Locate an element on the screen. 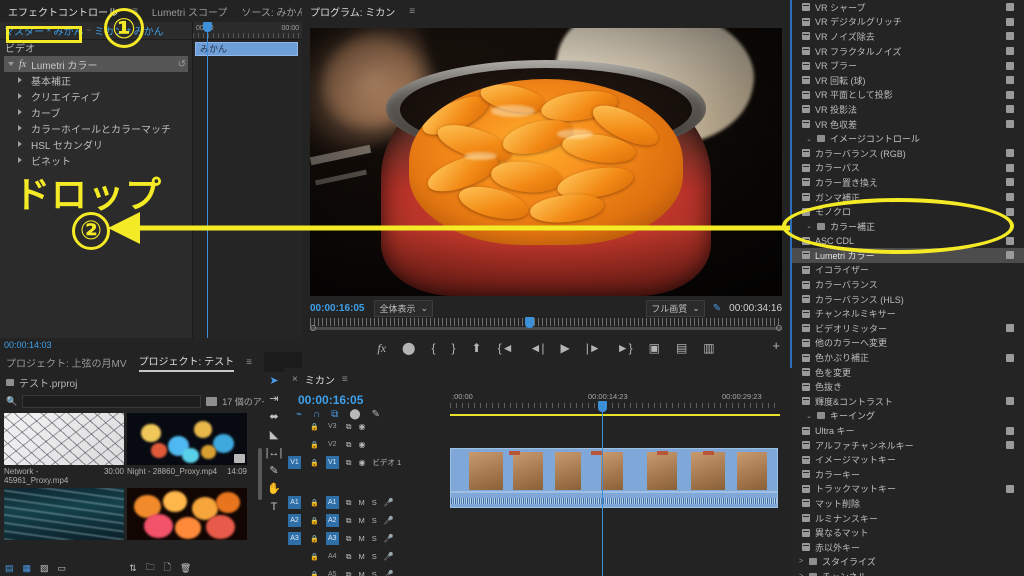  slip-tool: |↔| is located at coordinates (274, 453).